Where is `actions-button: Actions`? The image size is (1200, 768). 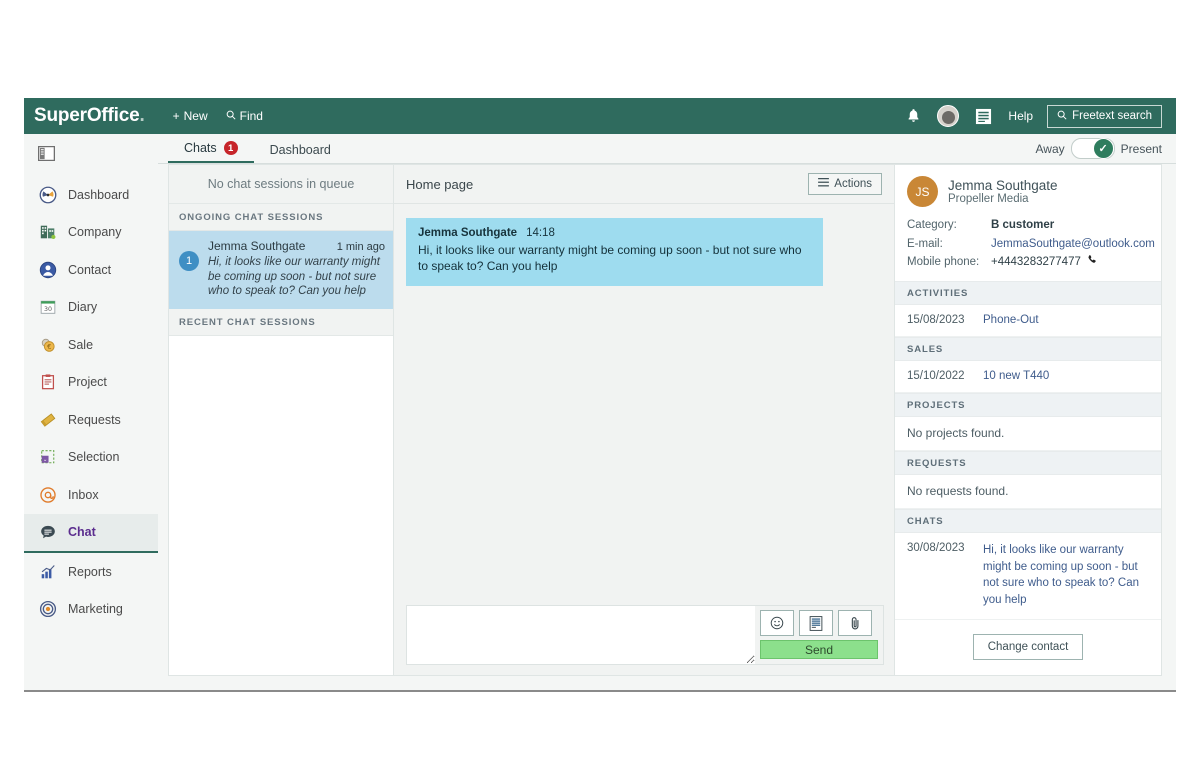
actions-button: Actions is located at coordinates (845, 184).